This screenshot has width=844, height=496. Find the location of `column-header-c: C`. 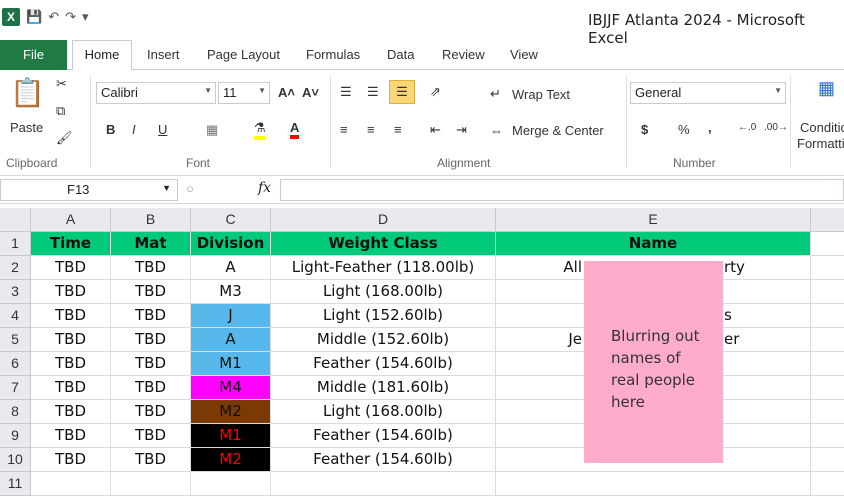

column-header-c: C is located at coordinates (231, 220).